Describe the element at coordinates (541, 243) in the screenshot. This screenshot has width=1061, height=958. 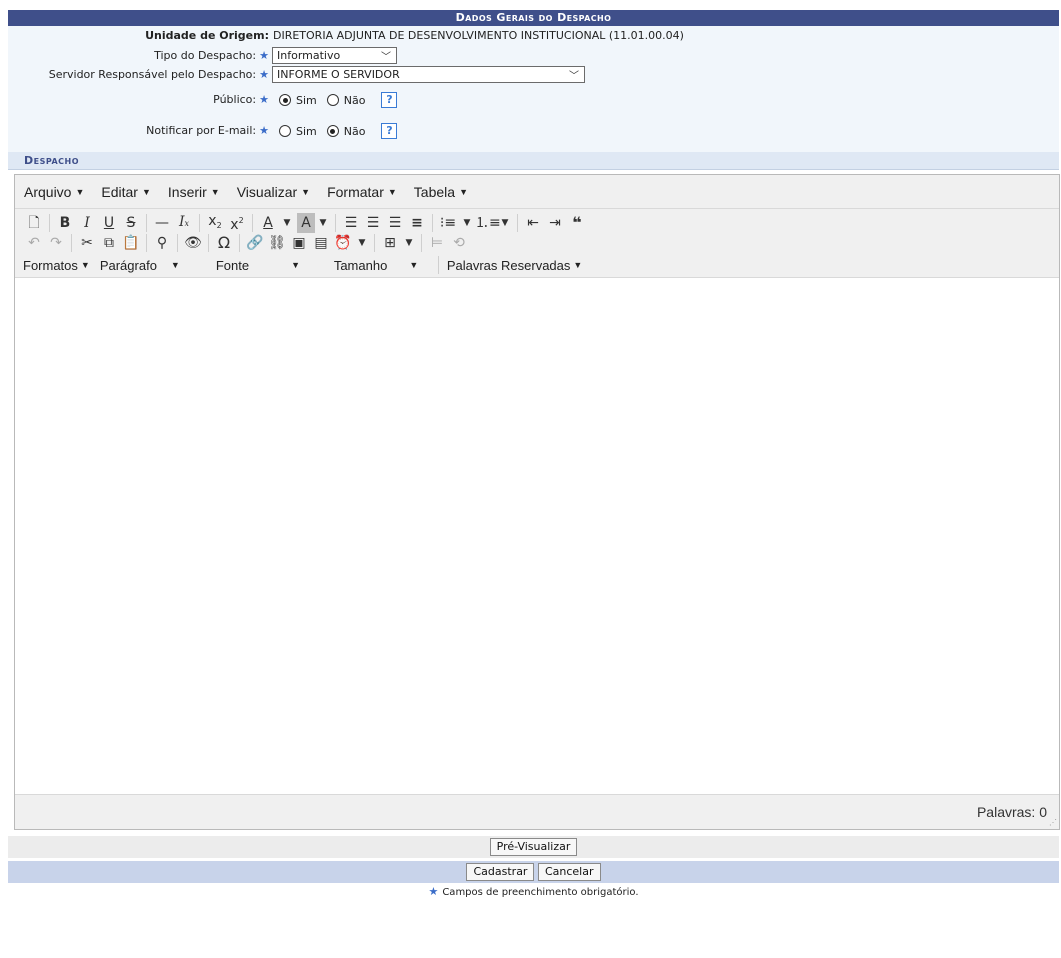
I see `toolbar-row-2: ↶ ↷ ✂ ⧉ 📋 ⚲ 👁 Ω 🔗 ⛓ ▣ ▤ ⏰ ▼ ⊞ ▼ ⊨ ⟲` at that location.